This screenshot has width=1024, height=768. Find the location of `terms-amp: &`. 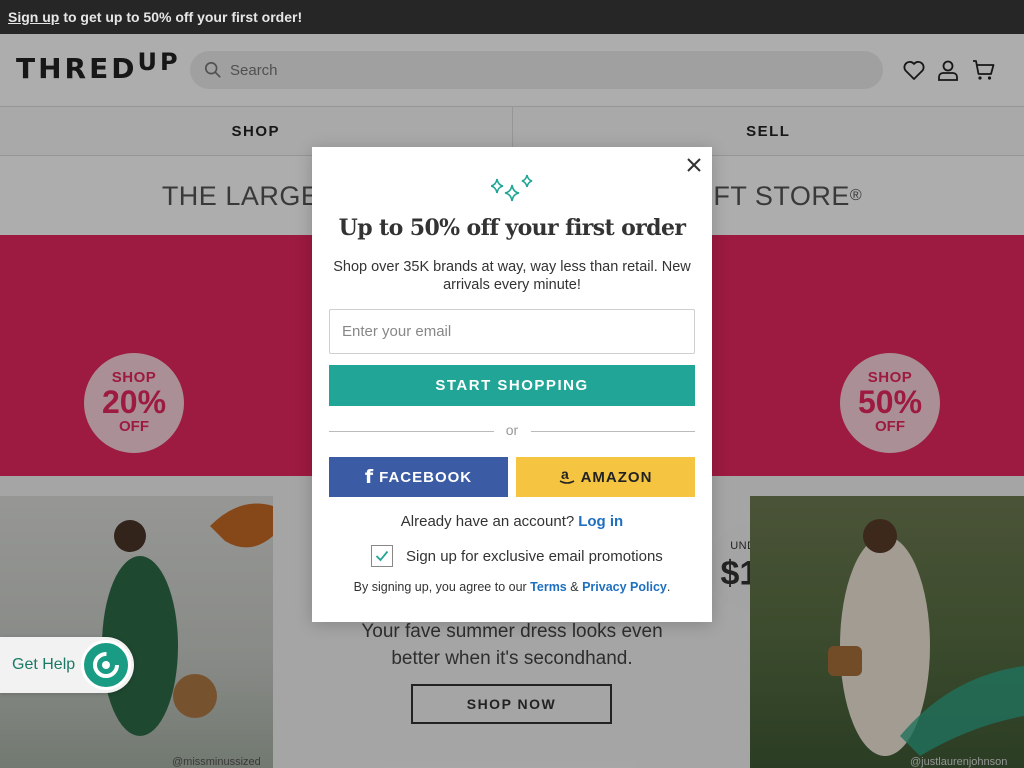

terms-amp: & is located at coordinates (574, 587).